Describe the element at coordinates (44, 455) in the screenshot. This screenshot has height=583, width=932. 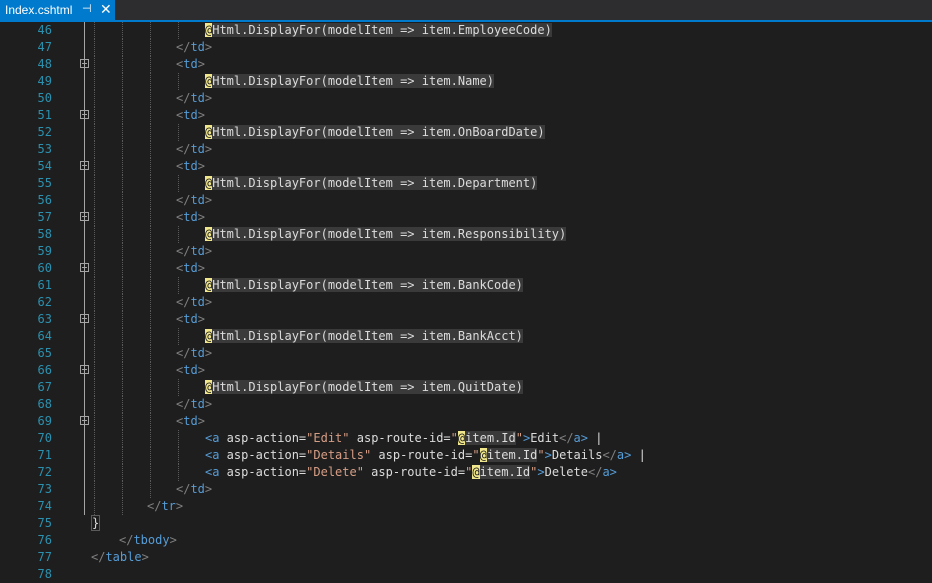
I see `line-number: 71` at that location.